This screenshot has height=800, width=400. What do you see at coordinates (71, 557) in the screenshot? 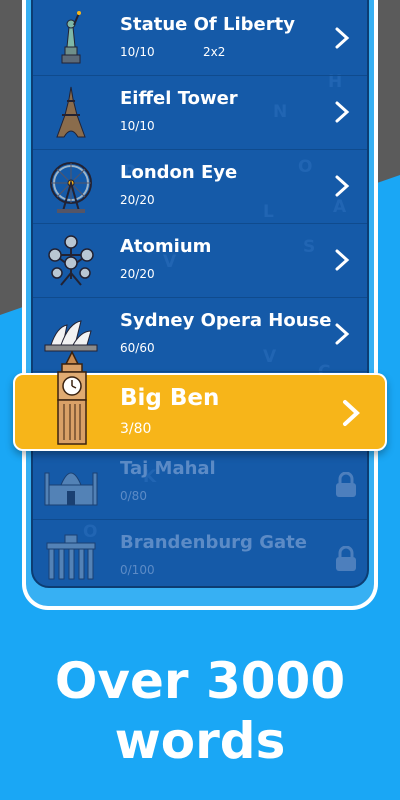
I see `brandenburg-gate-icon` at bounding box center [71, 557].